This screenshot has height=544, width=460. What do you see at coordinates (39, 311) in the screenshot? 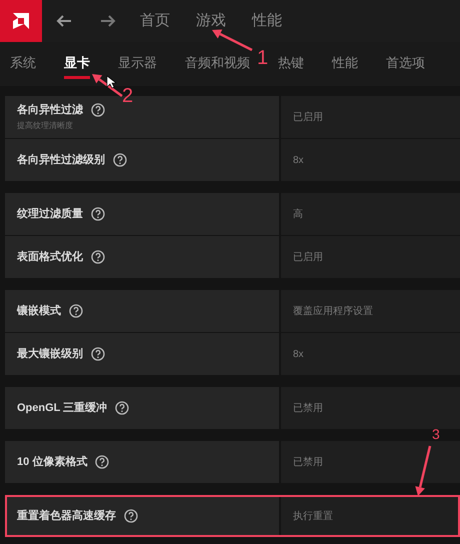
I see `setting-label: 镶嵌模式` at bounding box center [39, 311].